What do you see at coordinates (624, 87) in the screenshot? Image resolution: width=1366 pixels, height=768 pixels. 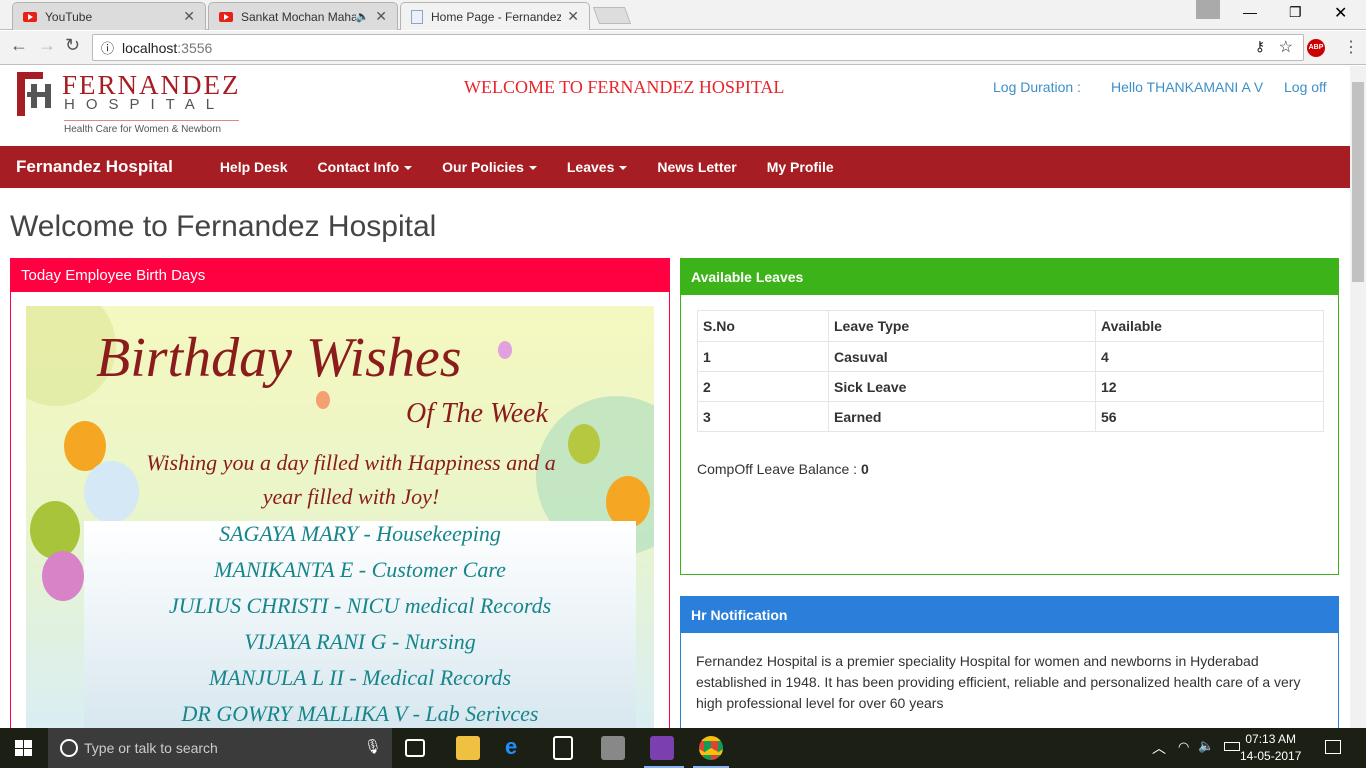 I see `welcome-banner: WELCOME TO FERNANDEZ HOSPITAL` at bounding box center [624, 87].